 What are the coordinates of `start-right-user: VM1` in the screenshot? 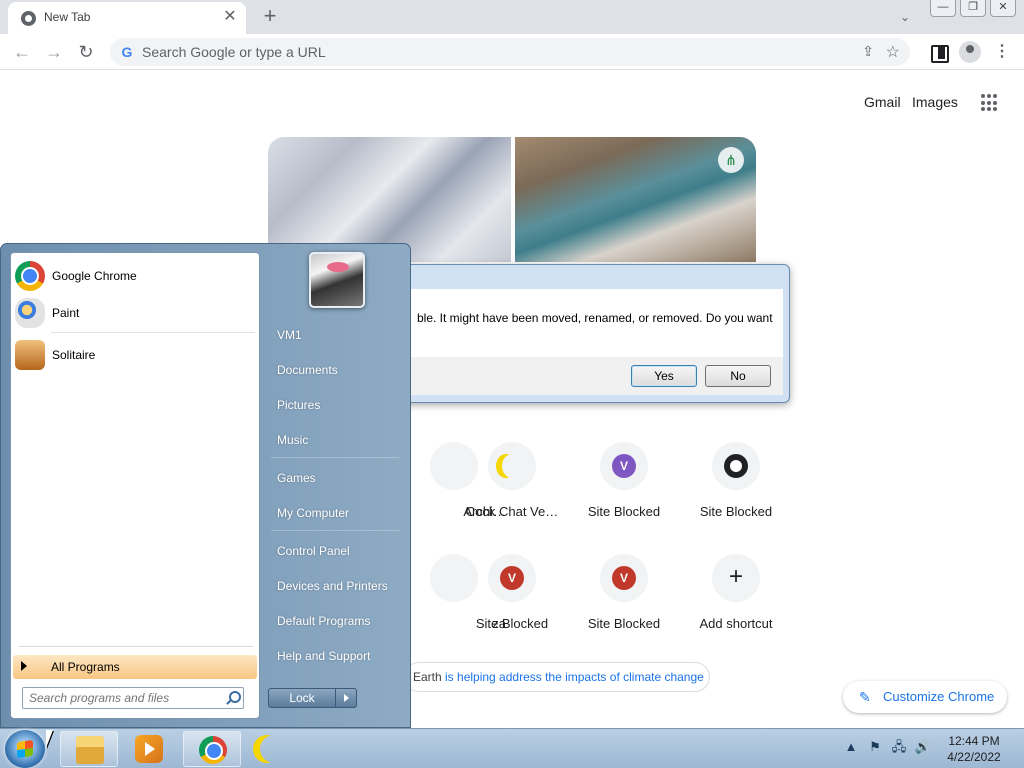 It's located at (289, 335).